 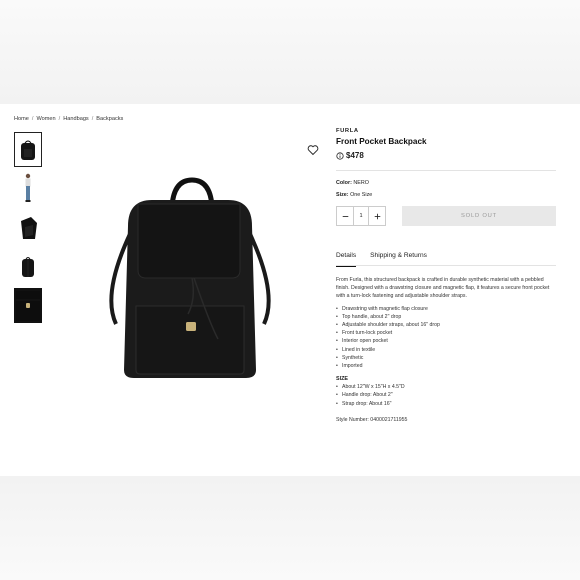 What do you see at coordinates (190, 277) in the screenshot?
I see `product-main-image` at bounding box center [190, 277].